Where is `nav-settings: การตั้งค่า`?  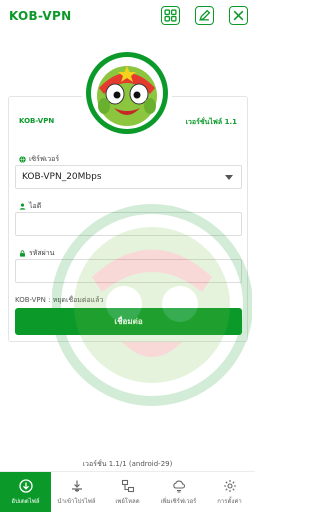 nav-settings: การตั้งค่า is located at coordinates (229, 492).